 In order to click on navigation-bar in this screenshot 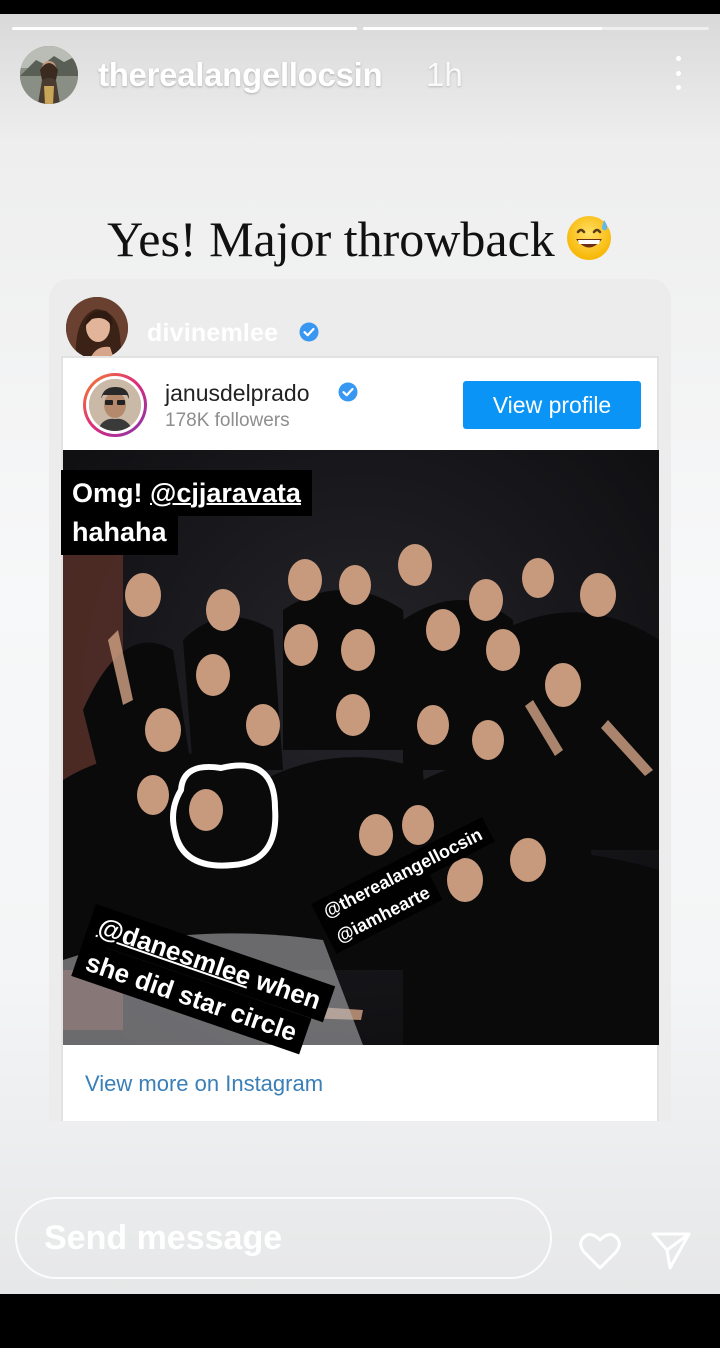, I will do `click(360, 1321)`.